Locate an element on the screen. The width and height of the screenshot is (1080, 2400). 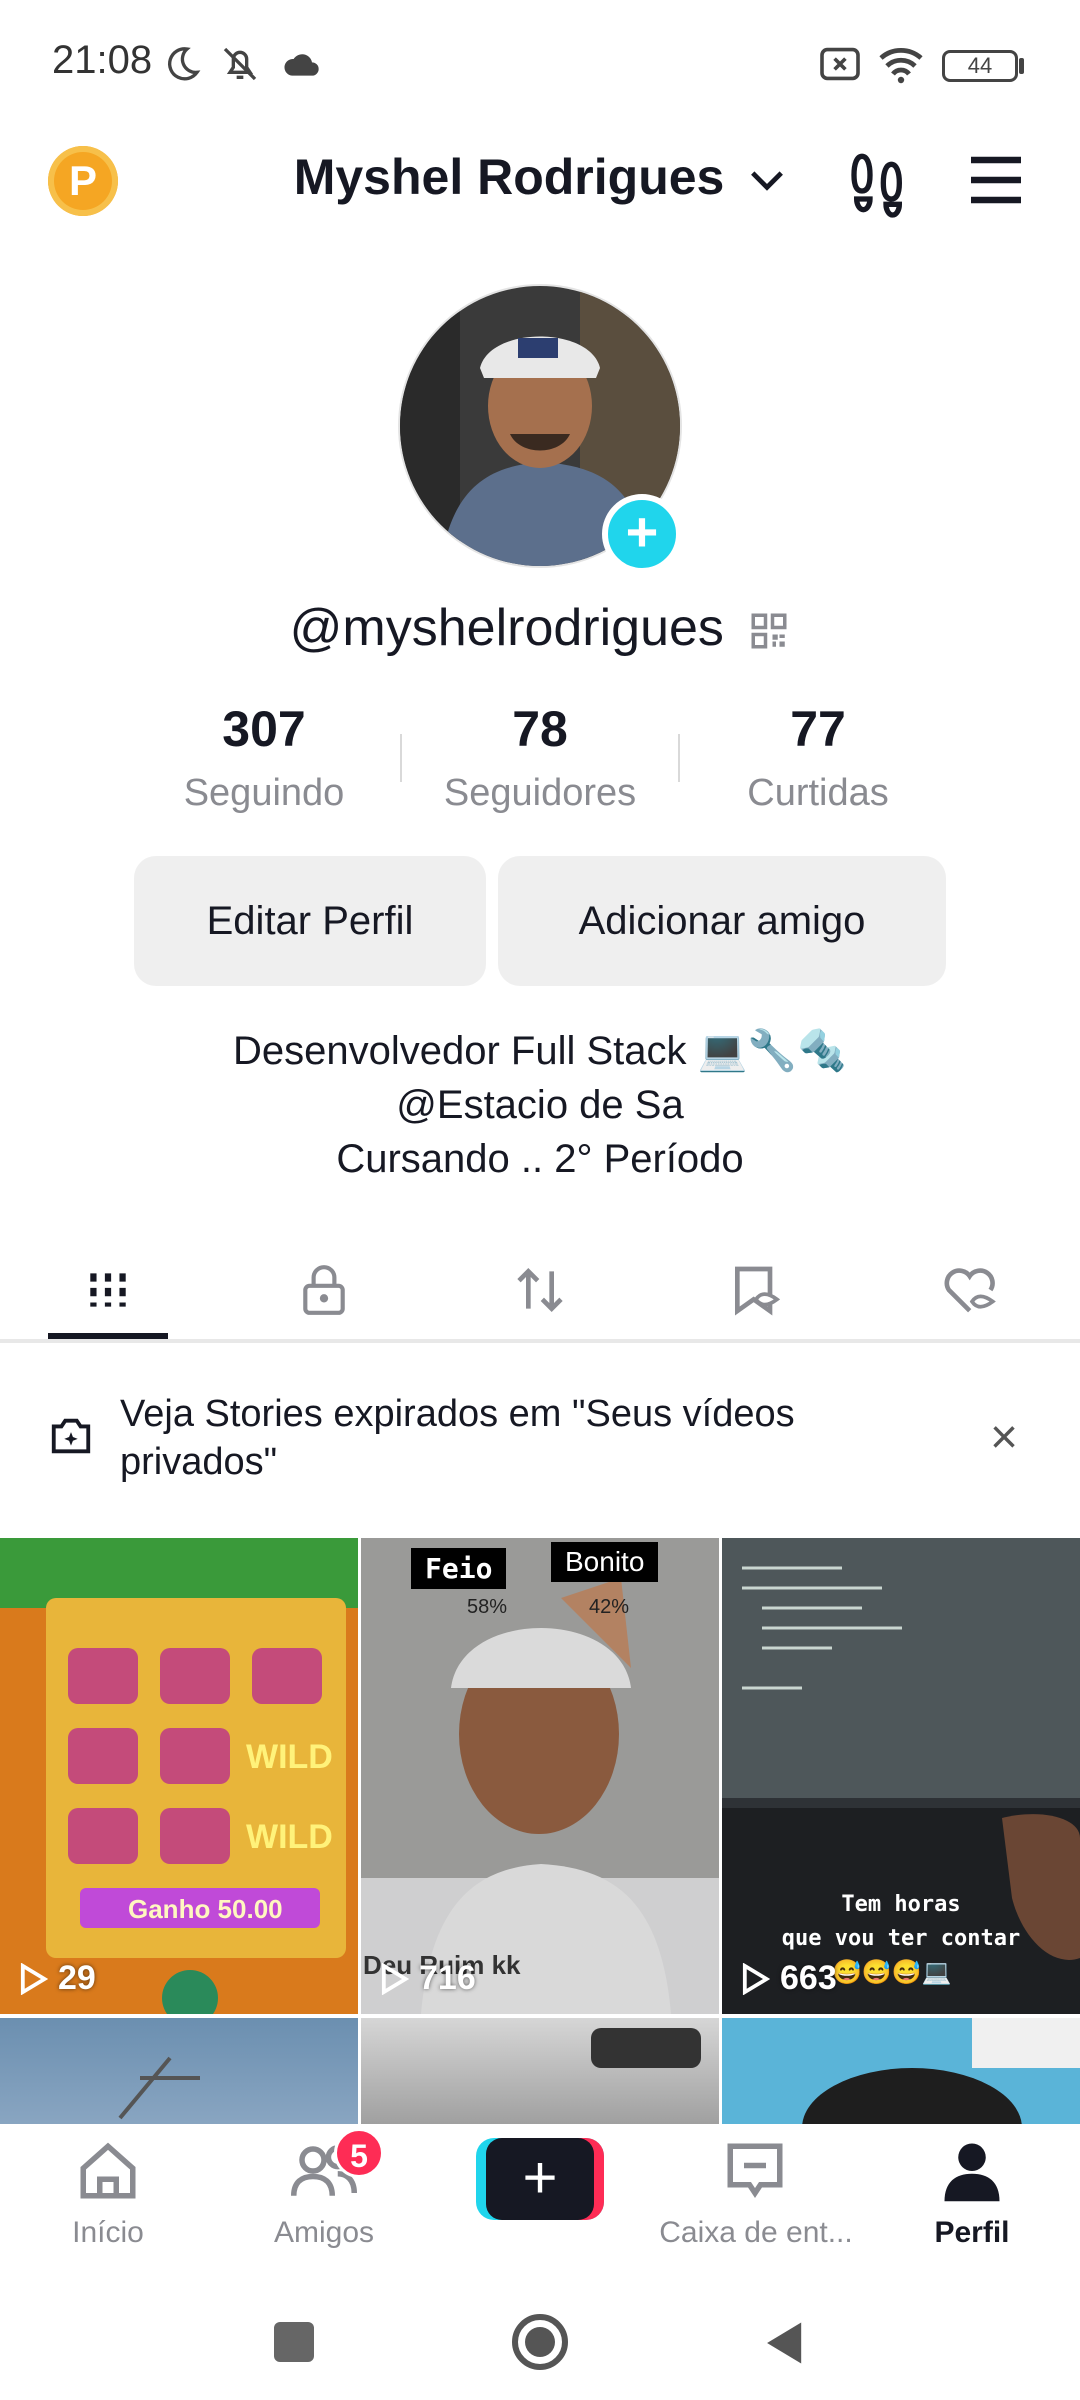
nav-home: Início is located at coordinates (108, 2199).